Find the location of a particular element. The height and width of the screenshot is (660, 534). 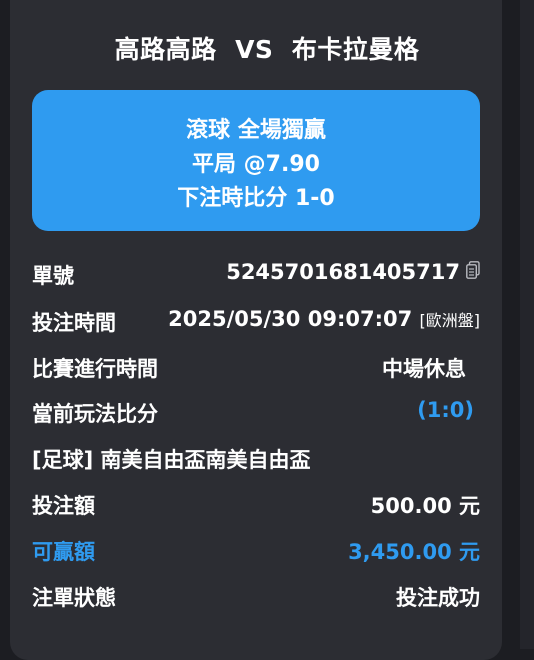

current-score: (1:0) is located at coordinates (445, 410).